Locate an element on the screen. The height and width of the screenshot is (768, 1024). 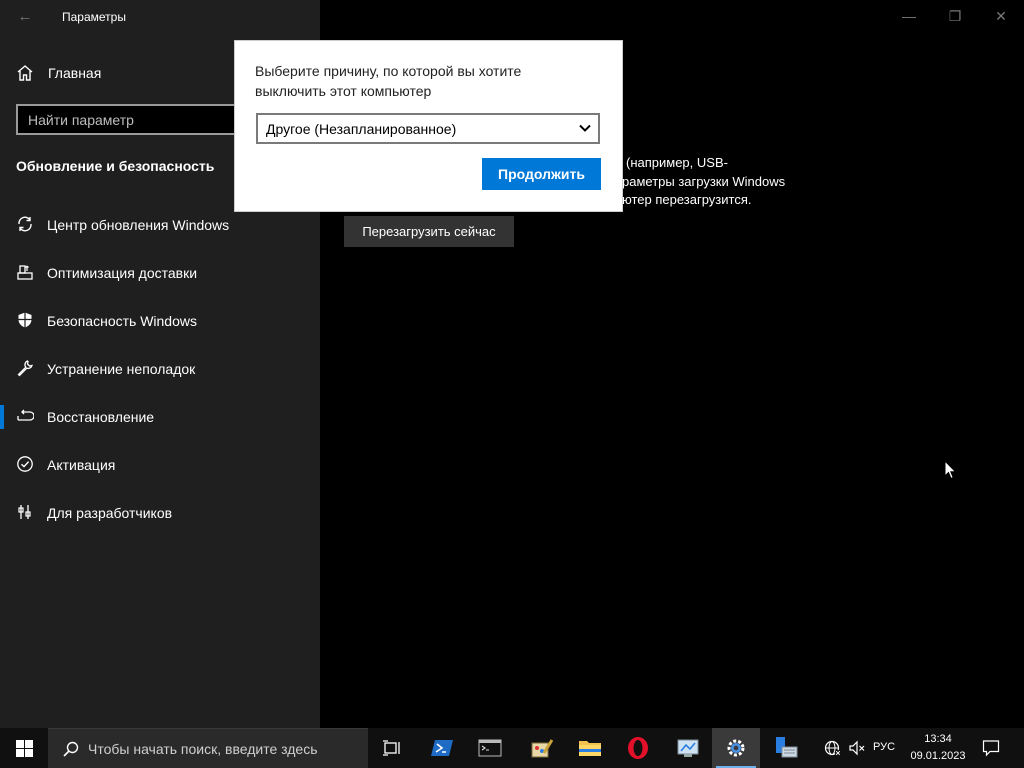
task-view-icon is located at coordinates (391, 748).